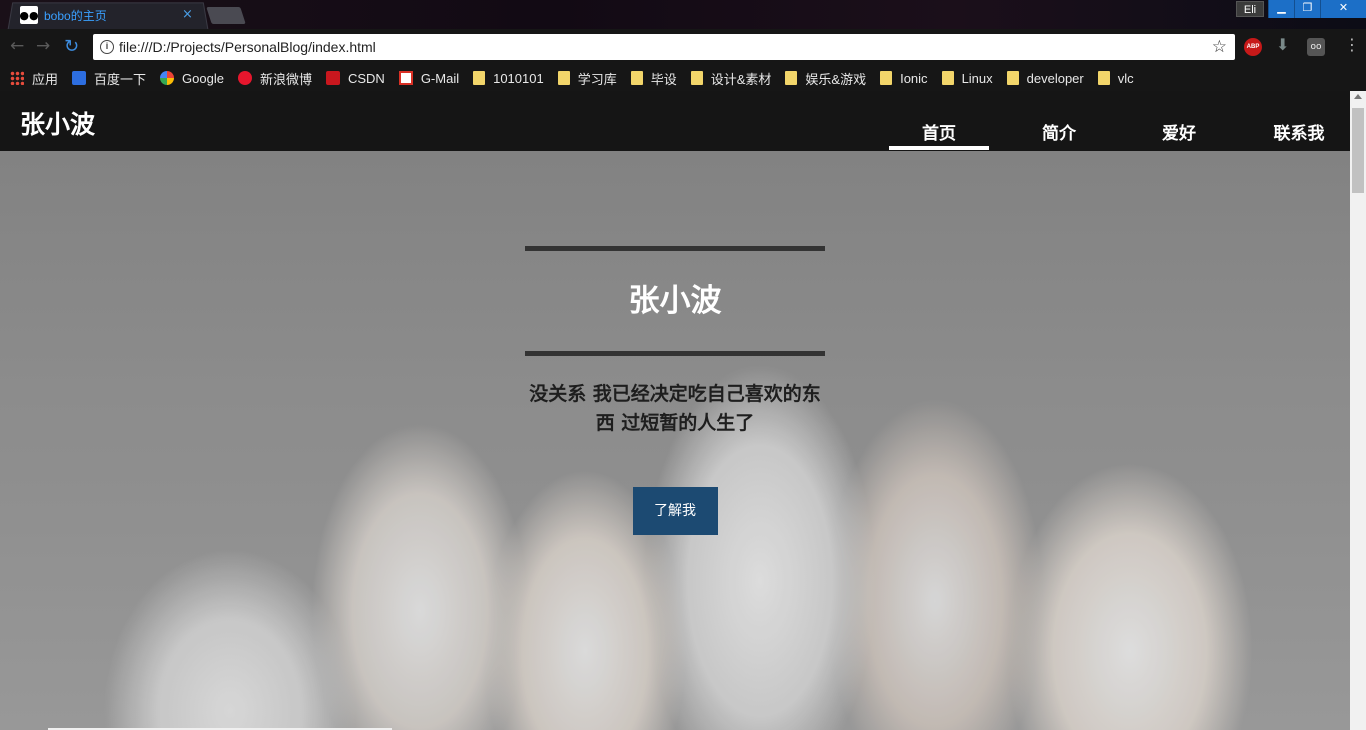  Describe the element at coordinates (332, 78) in the screenshot. I see `csdn-icon` at that location.